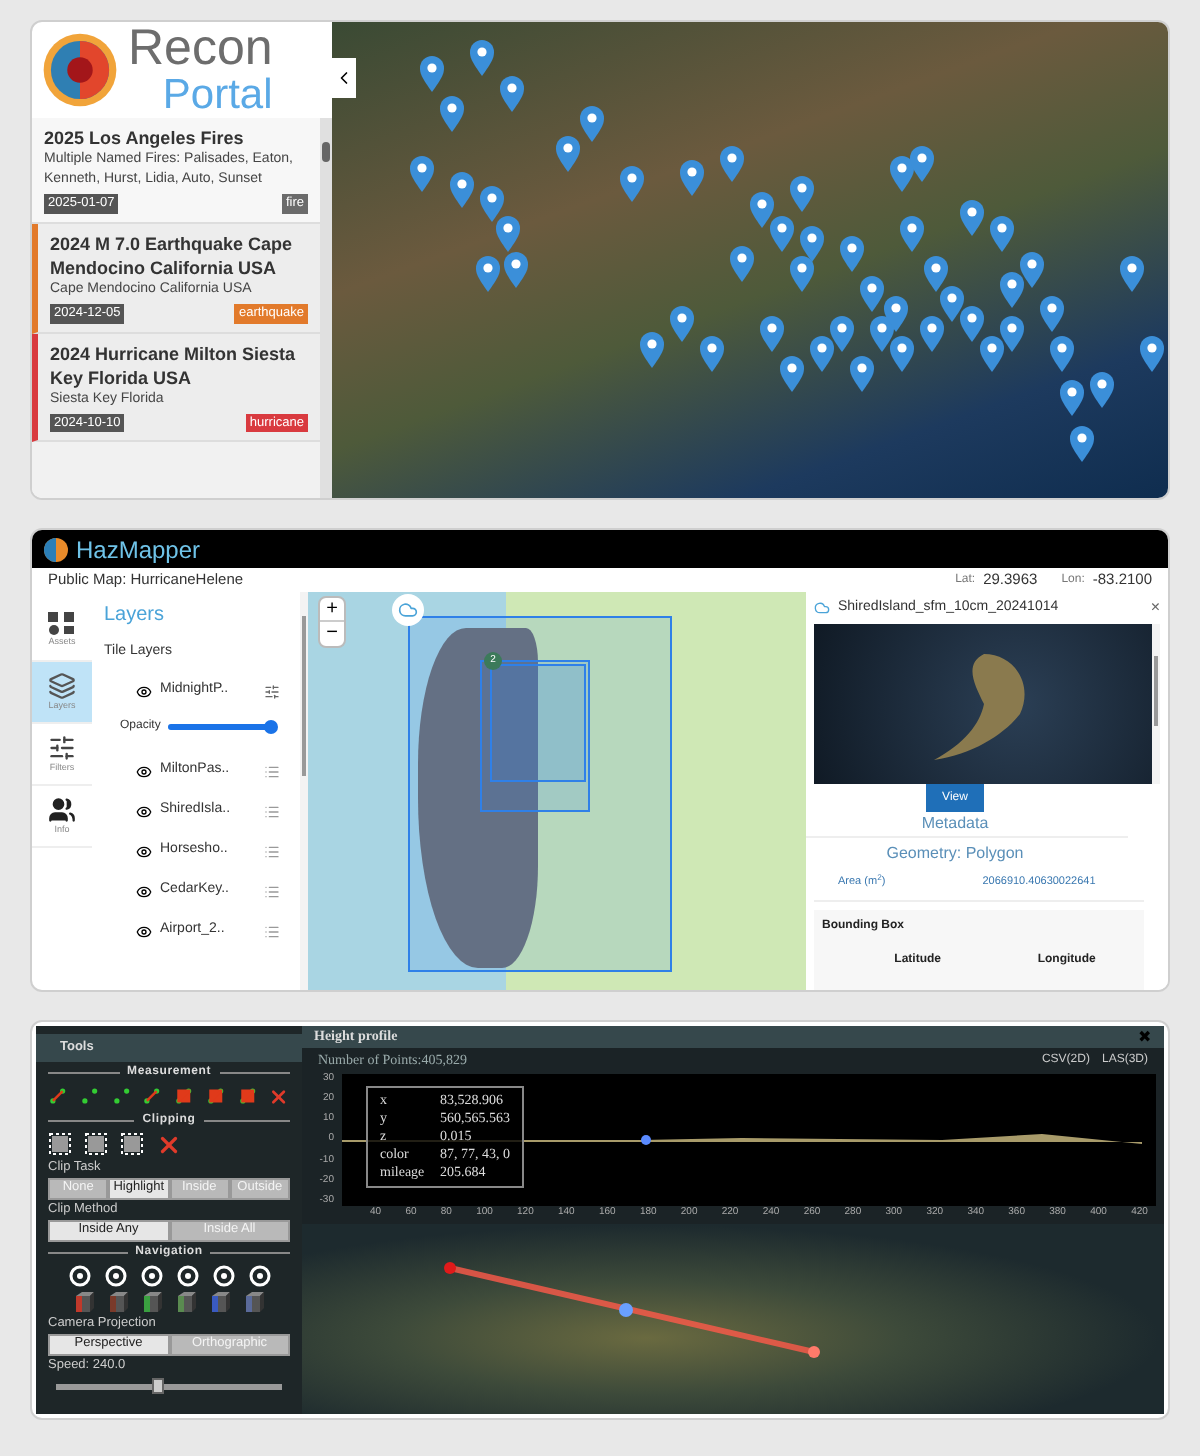  What do you see at coordinates (62, 685) in the screenshot?
I see `layers-icon` at bounding box center [62, 685].